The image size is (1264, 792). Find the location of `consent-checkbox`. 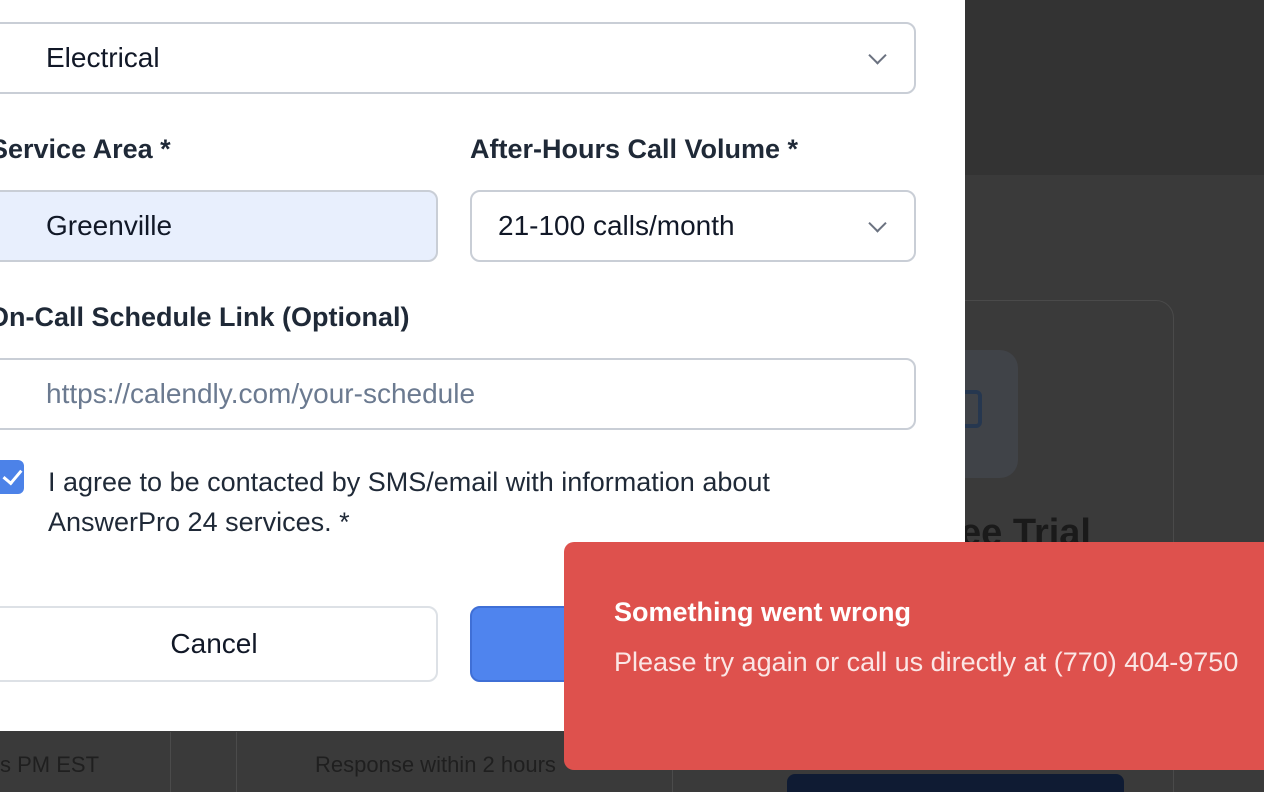

consent-checkbox is located at coordinates (12, 477).